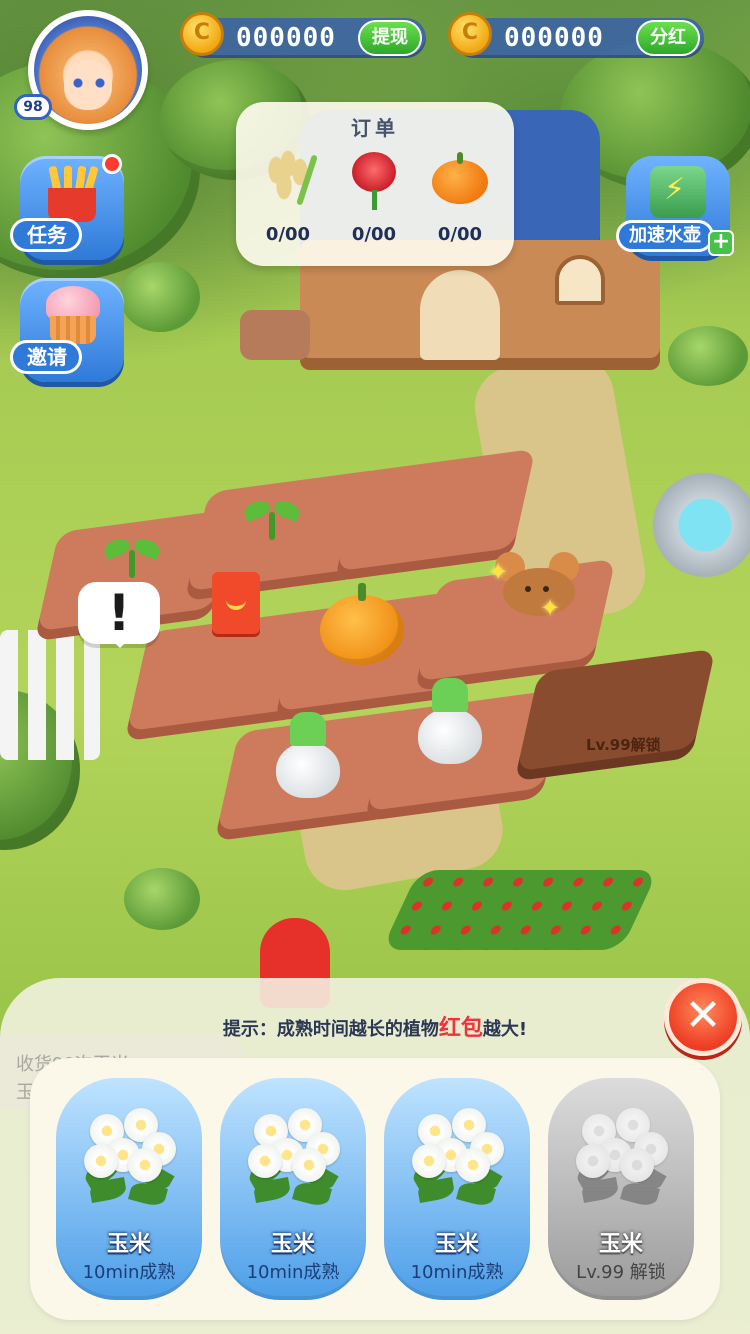 The height and width of the screenshot is (1334, 750). What do you see at coordinates (71, 193) in the screenshot?
I see `fries-icon` at bounding box center [71, 193].